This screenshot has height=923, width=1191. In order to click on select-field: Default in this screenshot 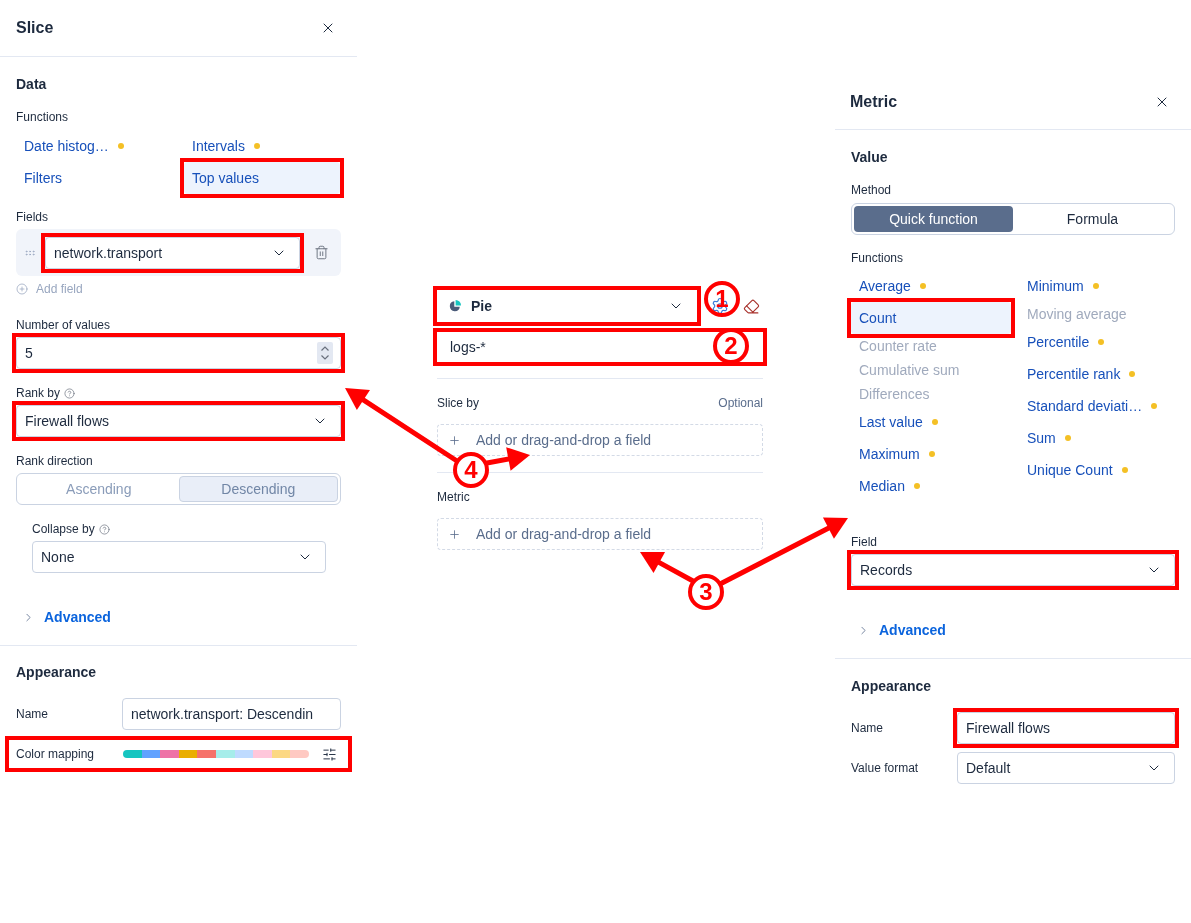, I will do `click(1066, 768)`.